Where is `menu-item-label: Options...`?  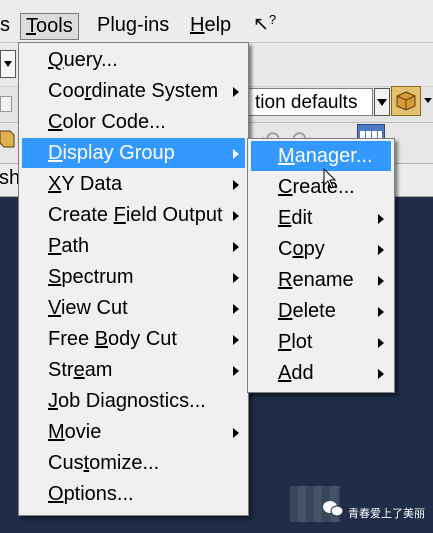
menu-item-label: Options... is located at coordinates (91, 494).